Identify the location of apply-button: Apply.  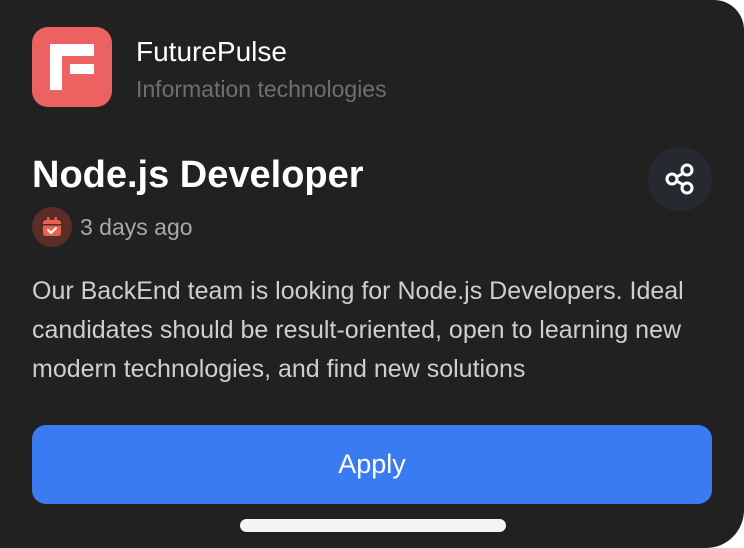
(372, 464).